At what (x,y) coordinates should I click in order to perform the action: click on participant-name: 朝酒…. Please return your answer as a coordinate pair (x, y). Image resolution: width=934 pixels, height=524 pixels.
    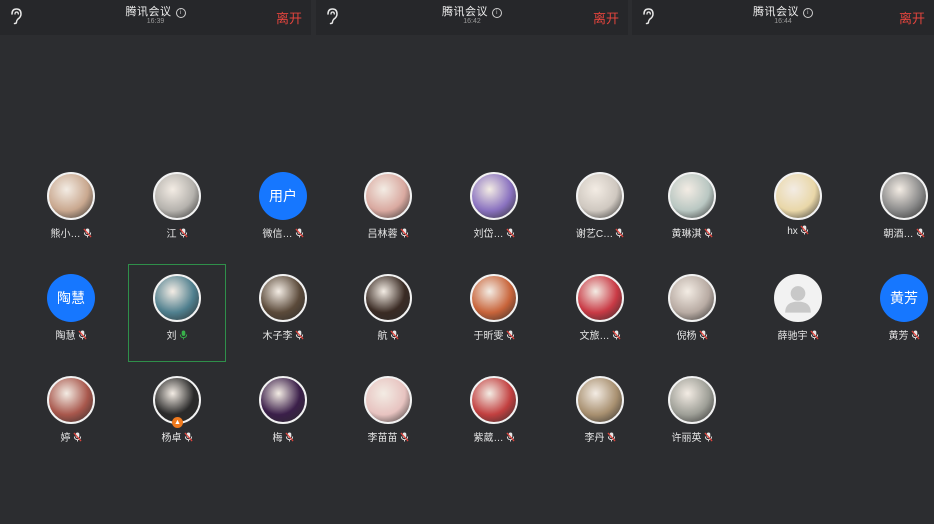
    Looking at the image, I should click on (895, 232).